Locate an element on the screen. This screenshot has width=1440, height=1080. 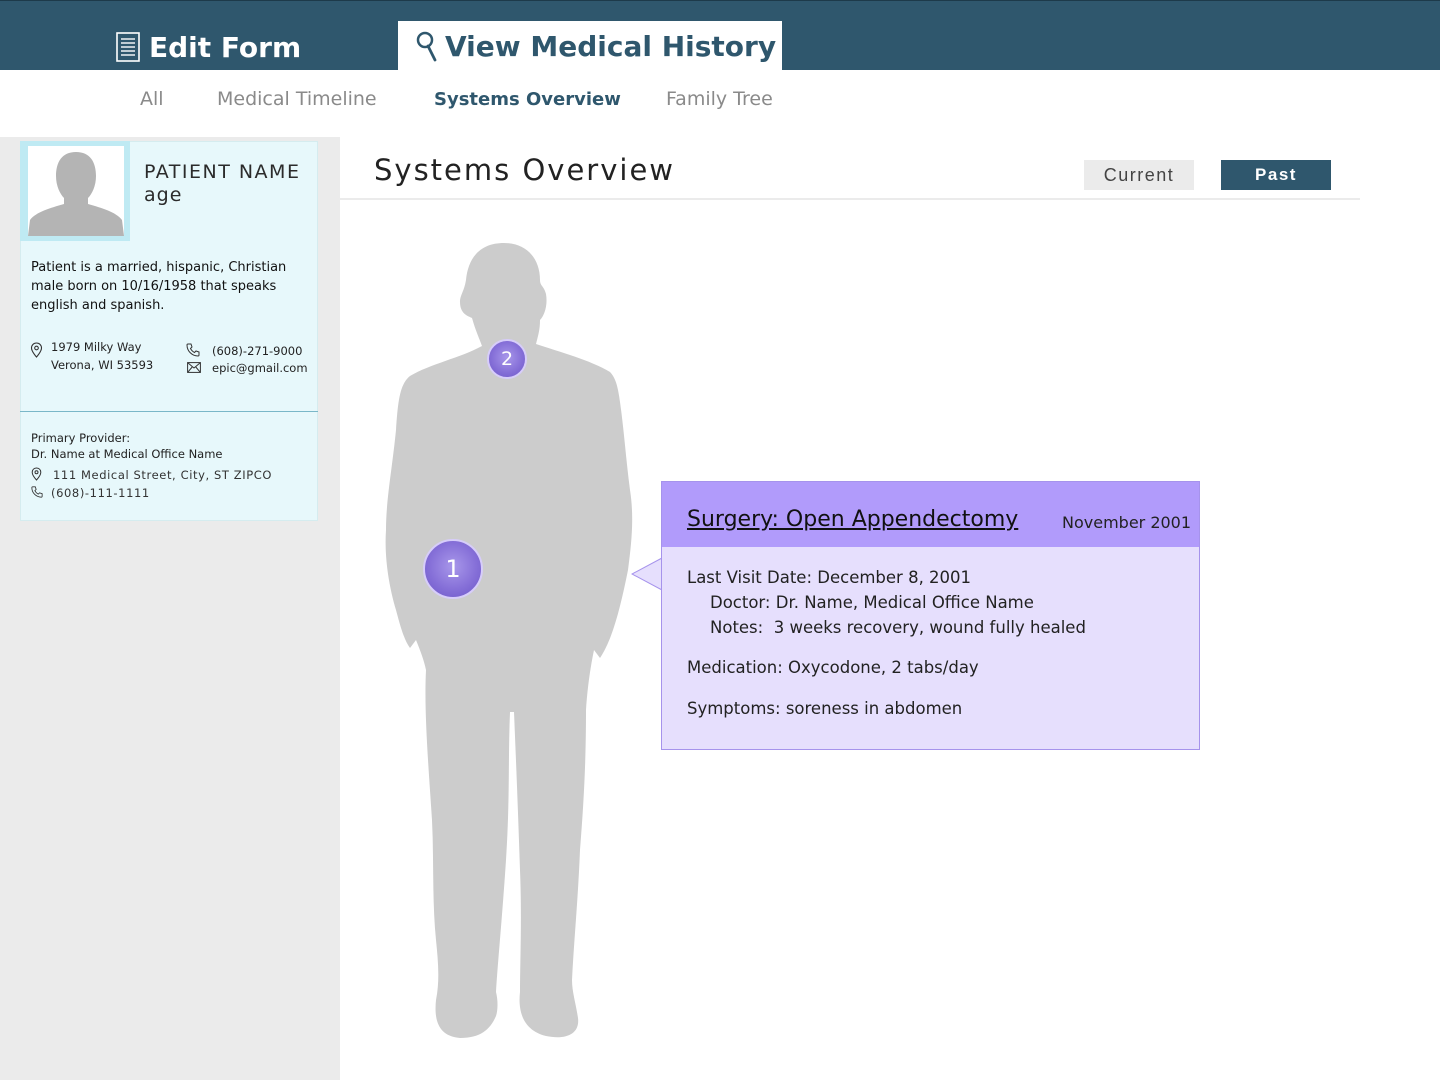
popup-doctor: Doctor: Dr. Name, Medical Office Name is located at coordinates (872, 602).